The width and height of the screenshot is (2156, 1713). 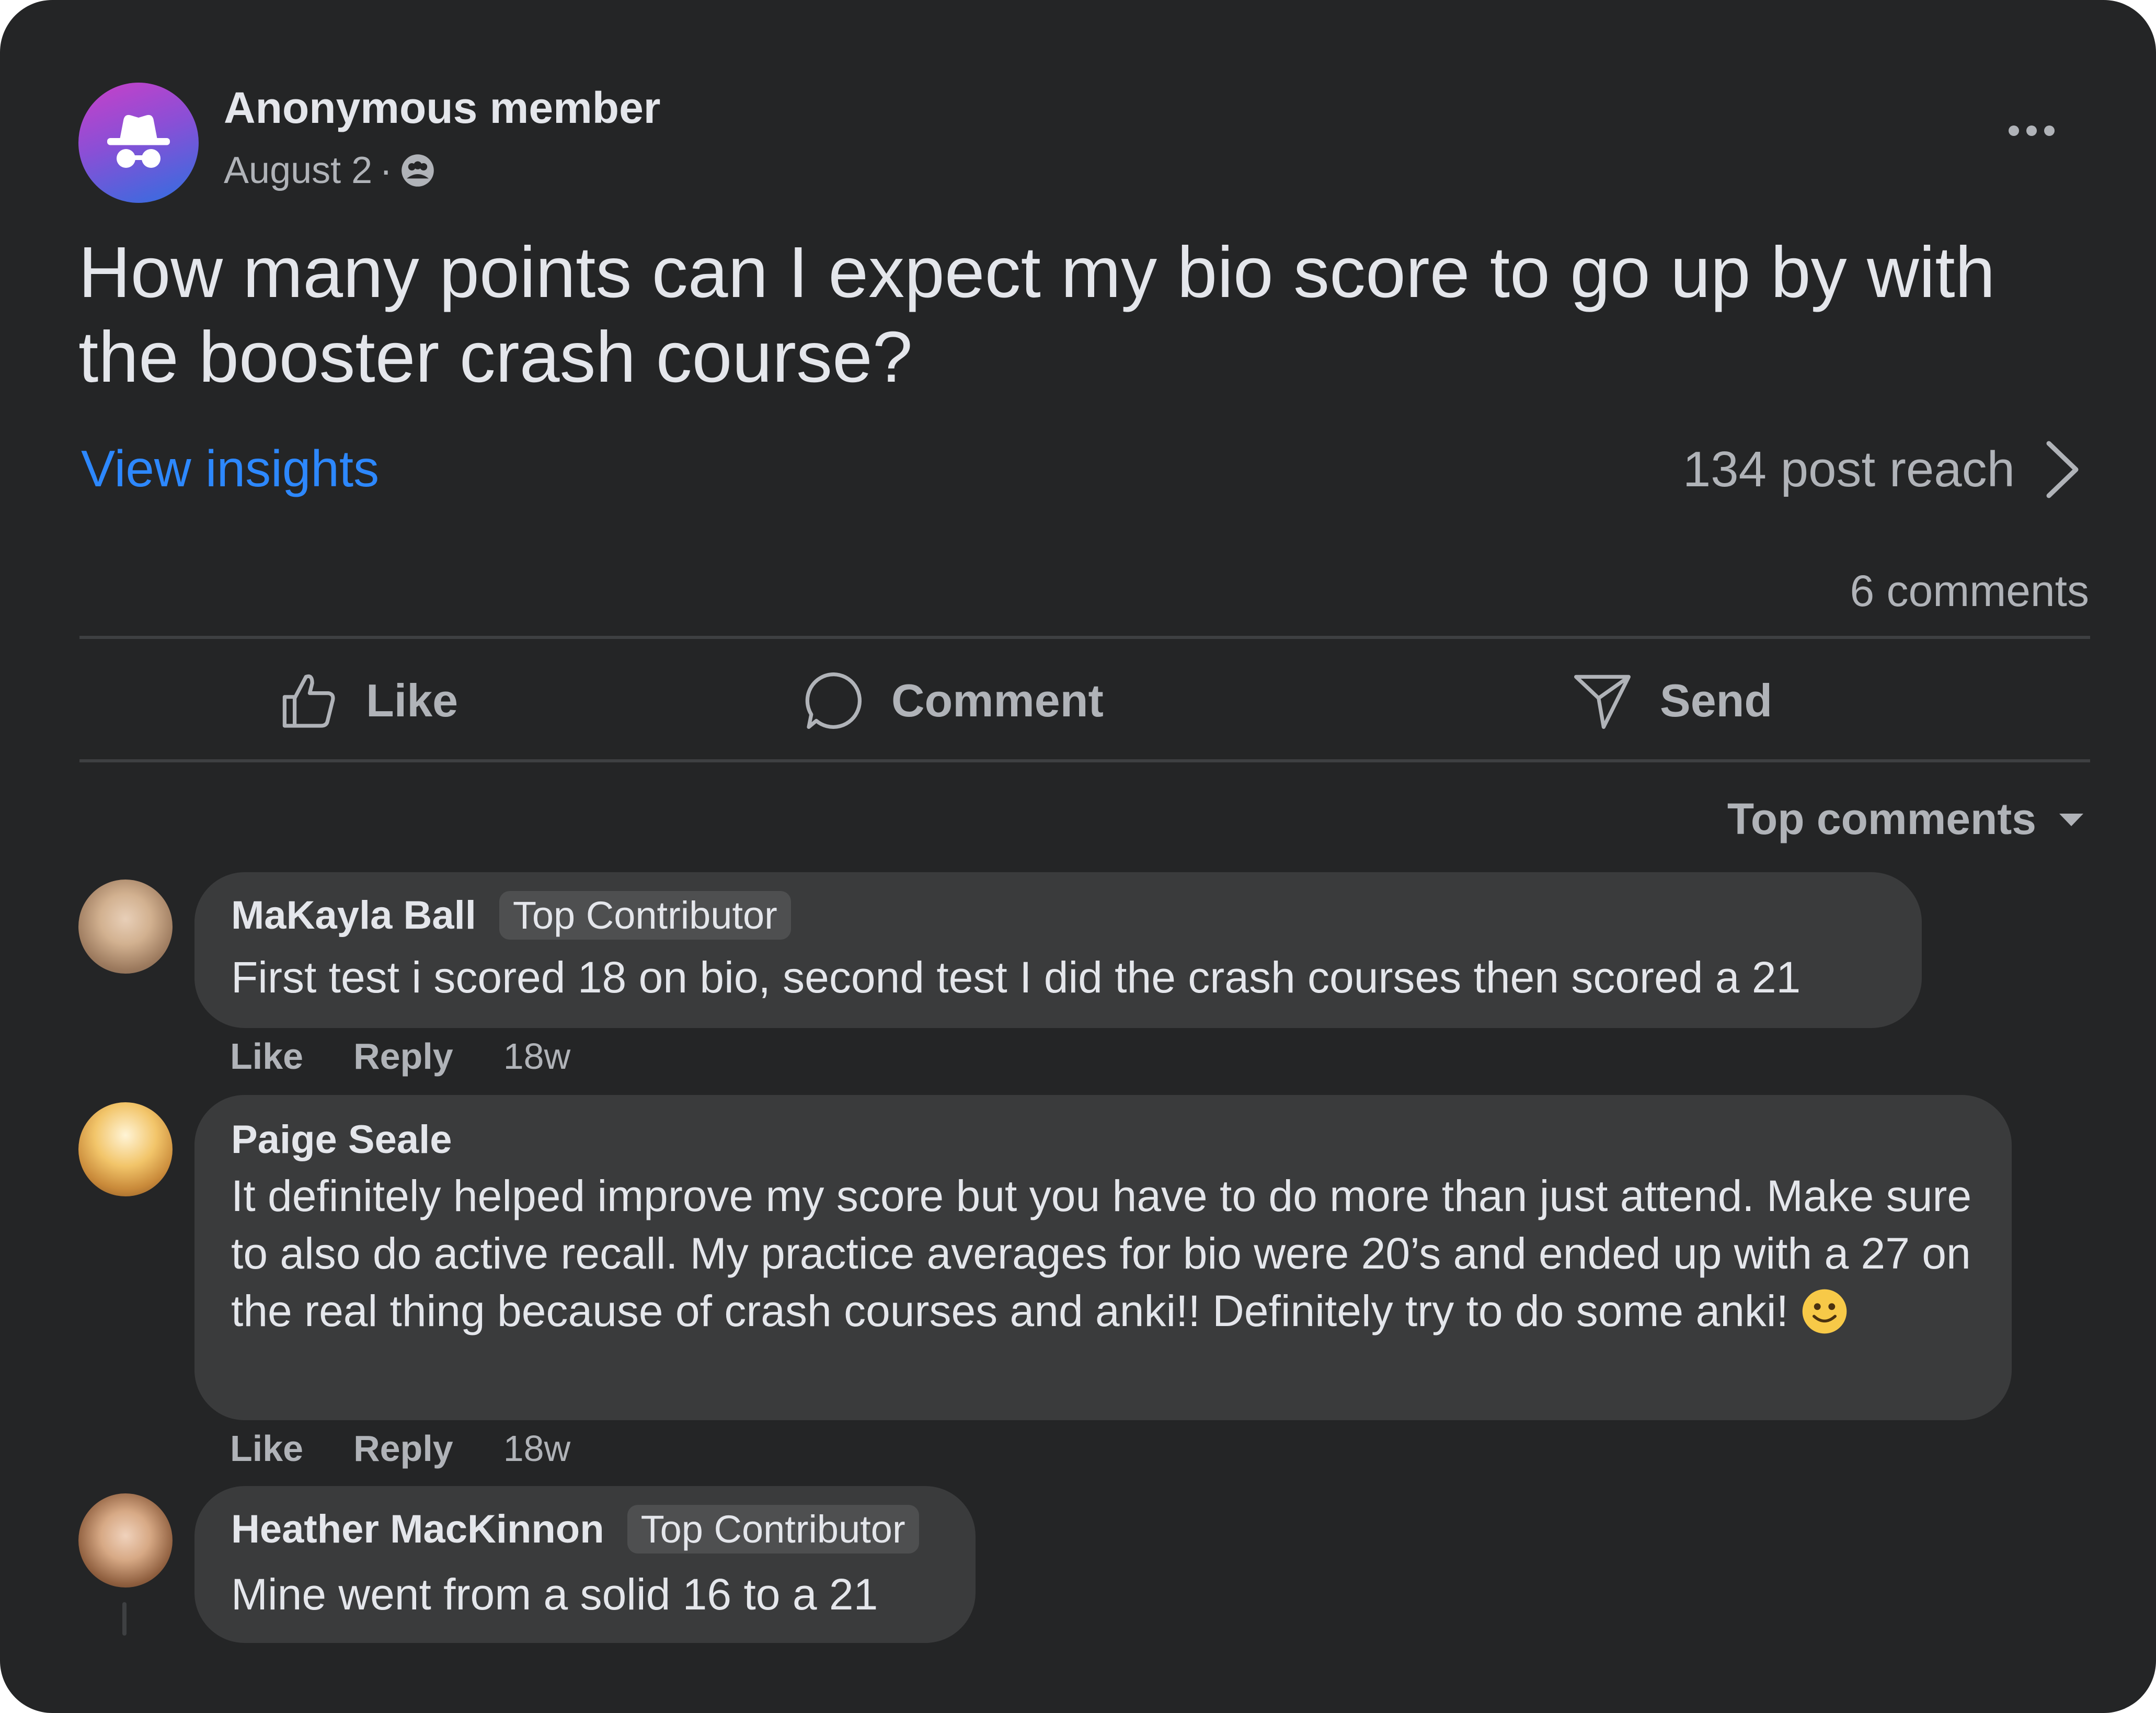 What do you see at coordinates (1602, 702) in the screenshot?
I see `send-icon` at bounding box center [1602, 702].